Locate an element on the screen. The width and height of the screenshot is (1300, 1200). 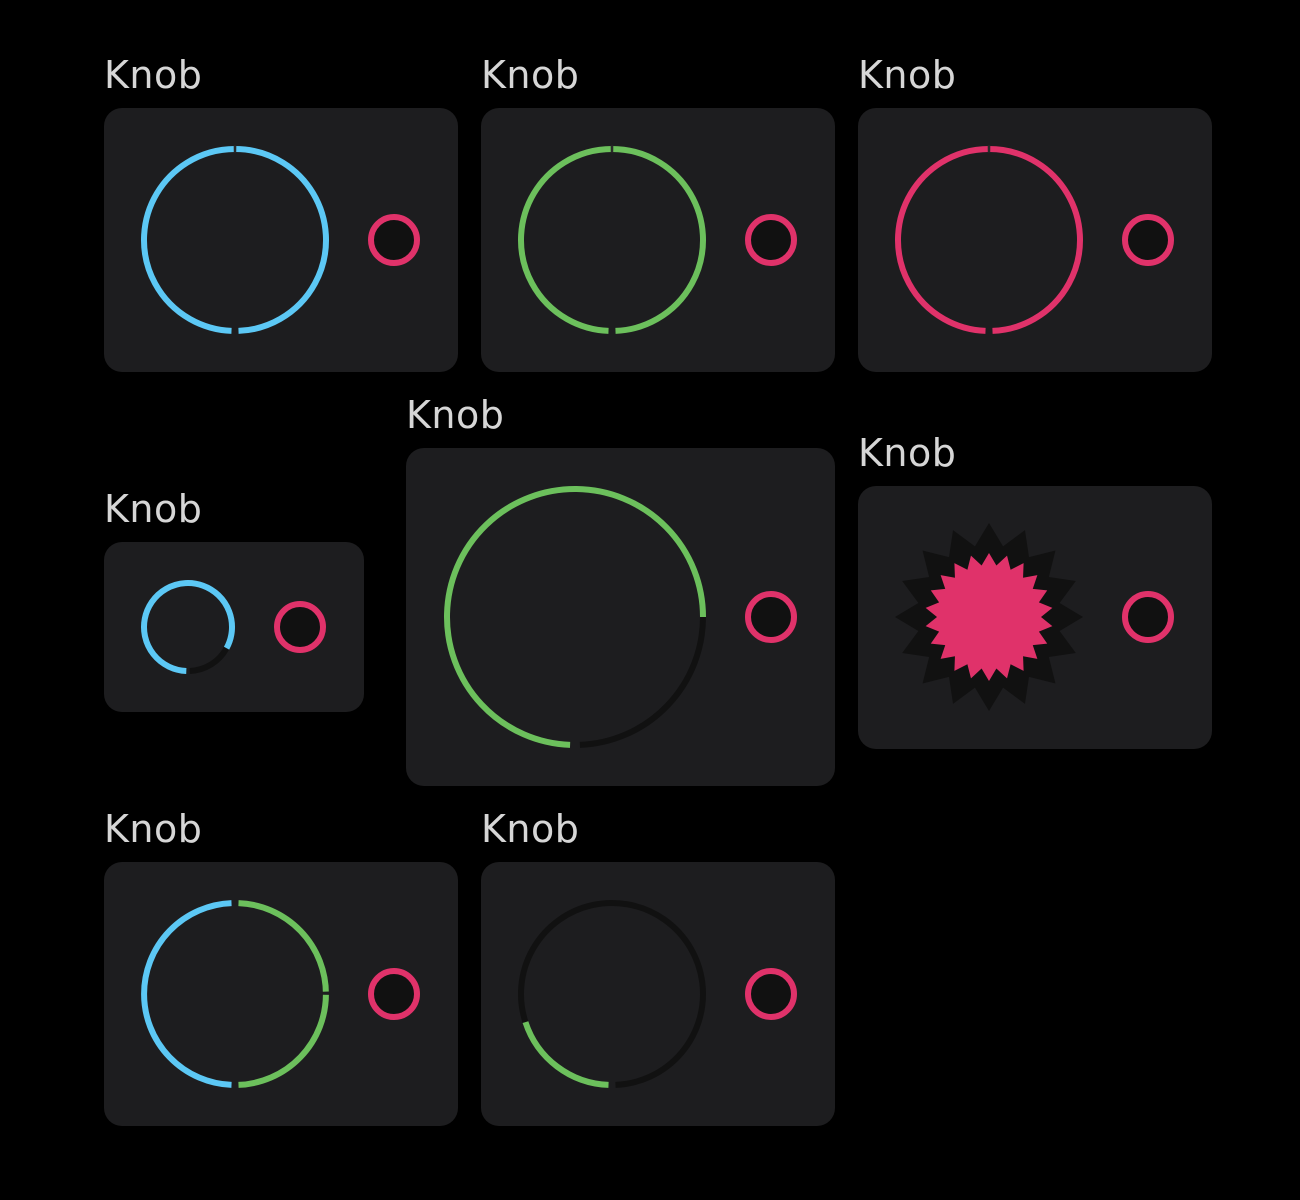
knob-3-svg is located at coordinates (1034, 239).